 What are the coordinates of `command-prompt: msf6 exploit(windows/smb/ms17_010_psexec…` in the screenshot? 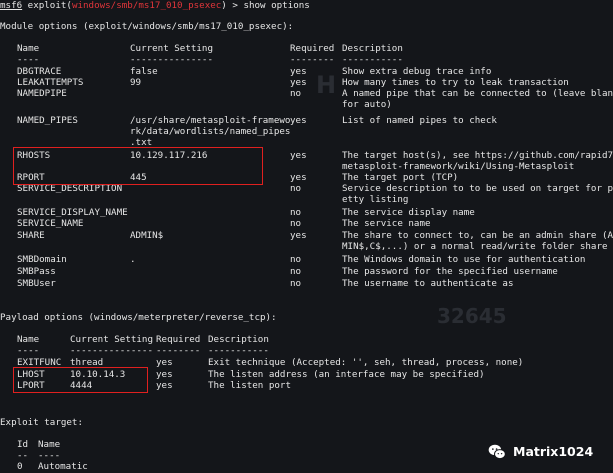 It's located at (155, 6).